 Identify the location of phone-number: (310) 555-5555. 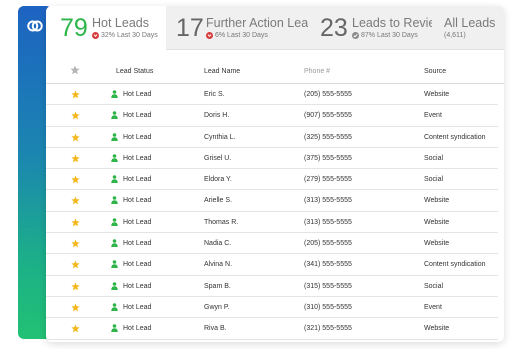
(328, 307).